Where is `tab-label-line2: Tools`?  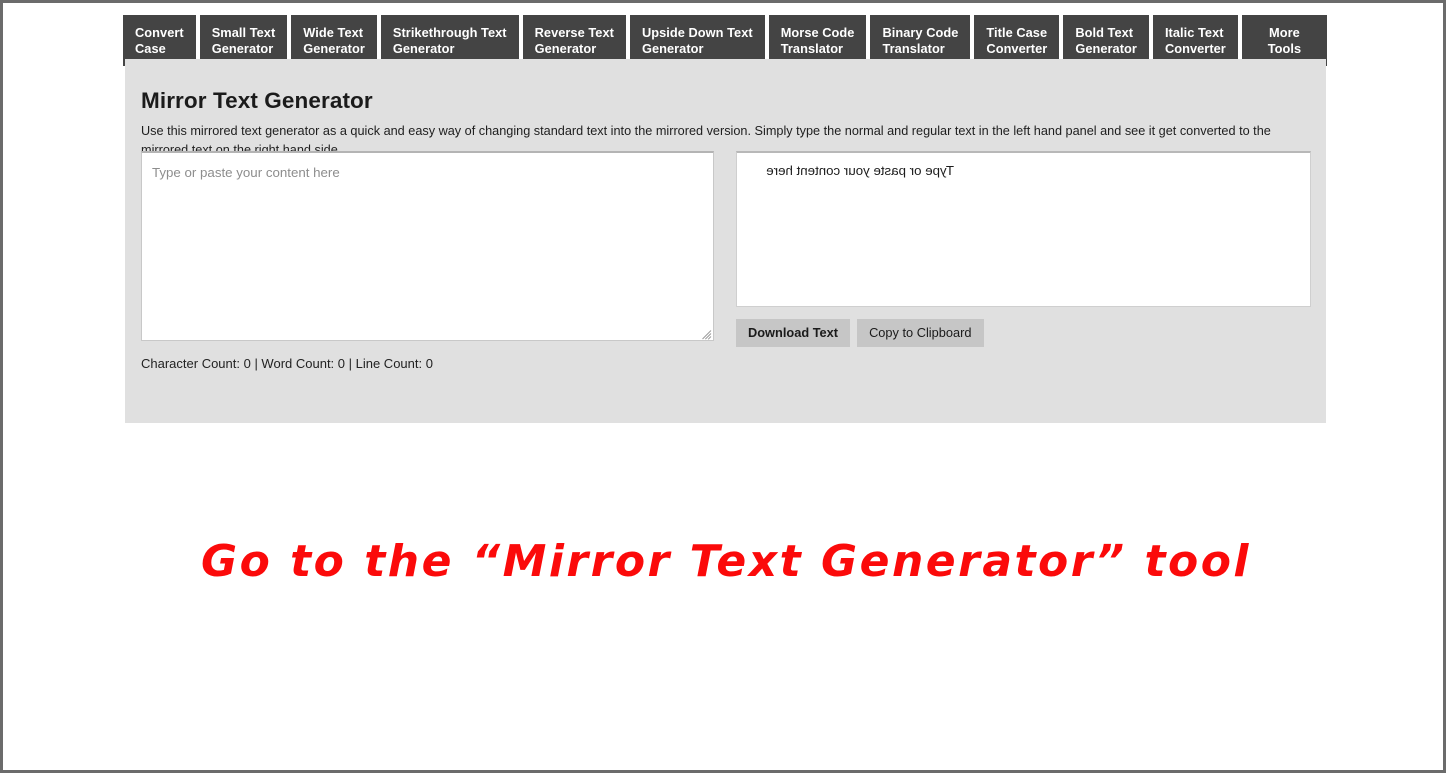
tab-label-line2: Tools is located at coordinates (1284, 48).